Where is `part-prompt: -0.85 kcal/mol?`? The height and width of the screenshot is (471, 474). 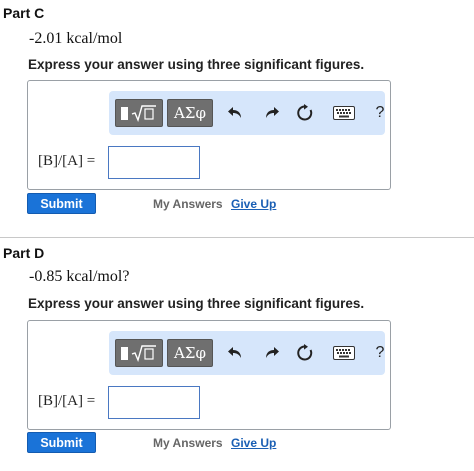 part-prompt: -0.85 kcal/mol? is located at coordinates (79, 276).